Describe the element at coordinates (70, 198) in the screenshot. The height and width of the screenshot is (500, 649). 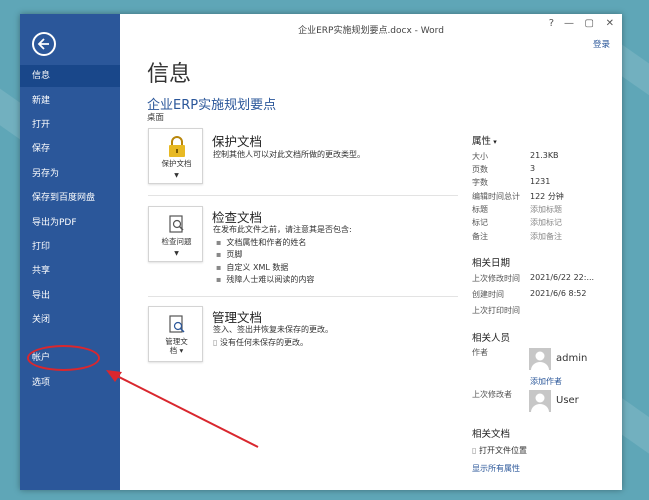
I see `nav-save-to-baidu: 保存到百度网盘` at that location.